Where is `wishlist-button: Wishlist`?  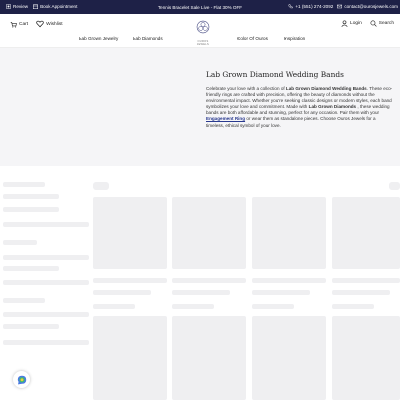
wishlist-button: Wishlist is located at coordinates (49, 24).